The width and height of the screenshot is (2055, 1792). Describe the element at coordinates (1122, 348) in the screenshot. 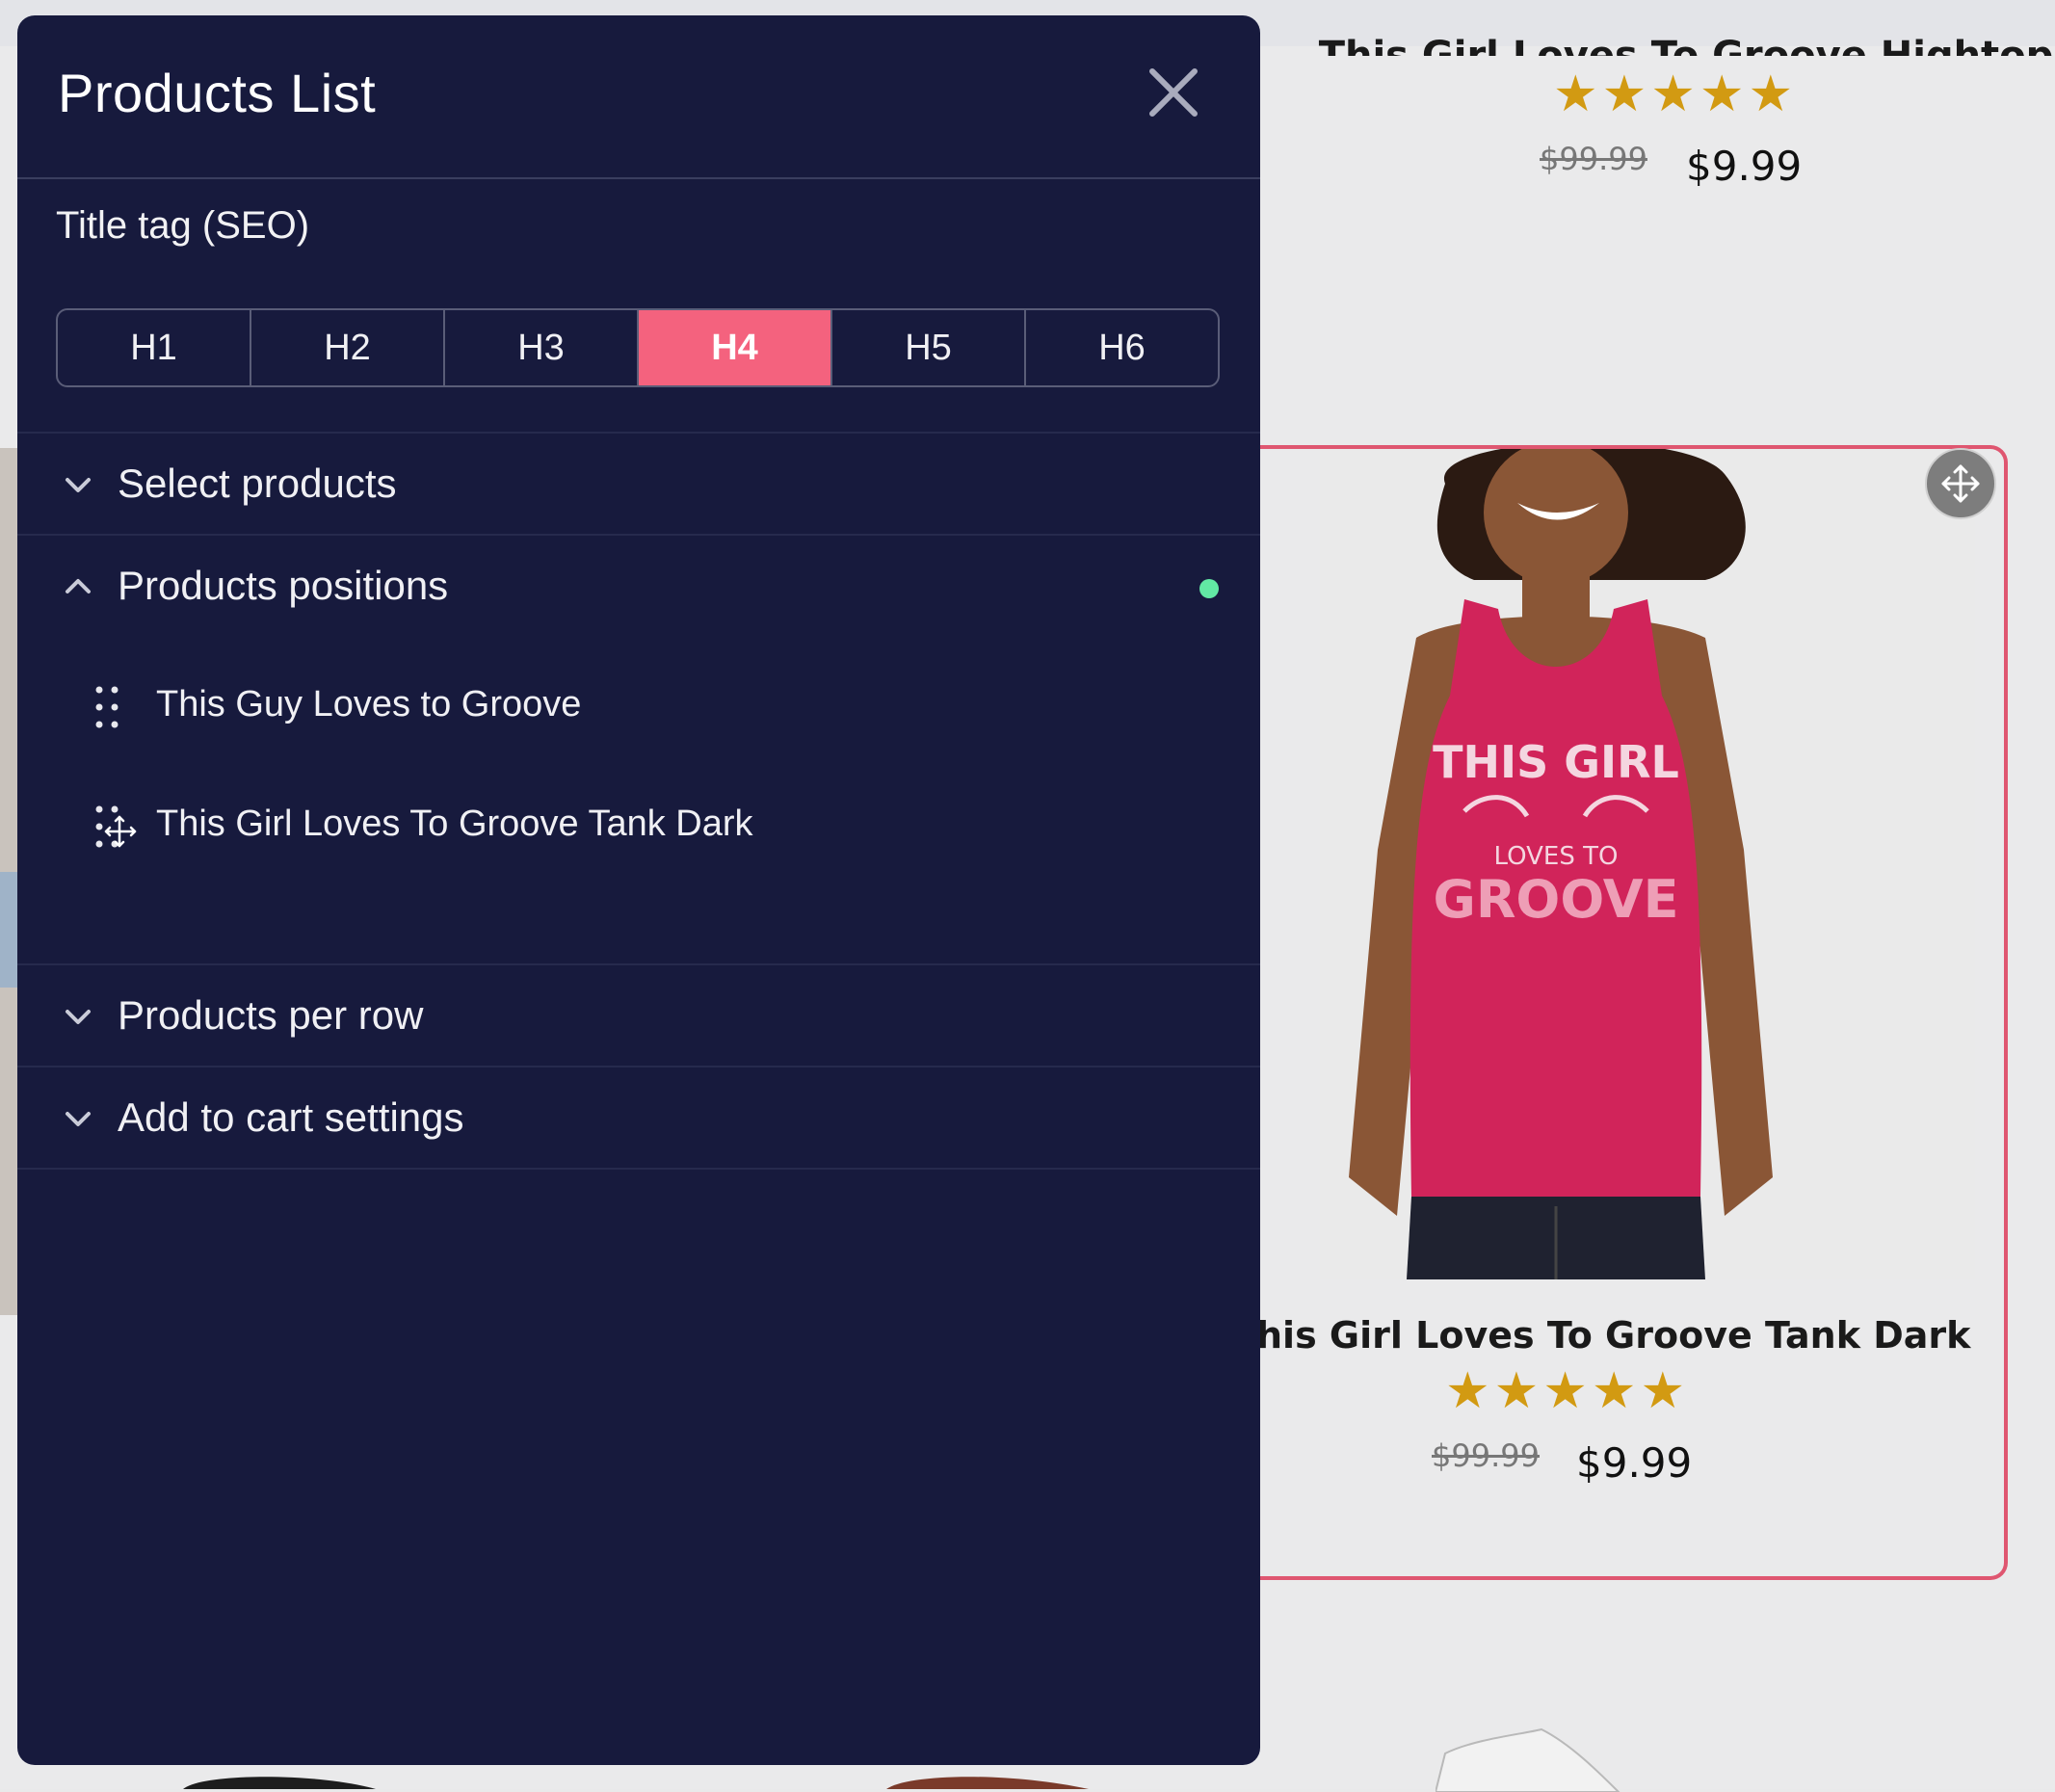

I see `heading-option-h6: H6` at that location.